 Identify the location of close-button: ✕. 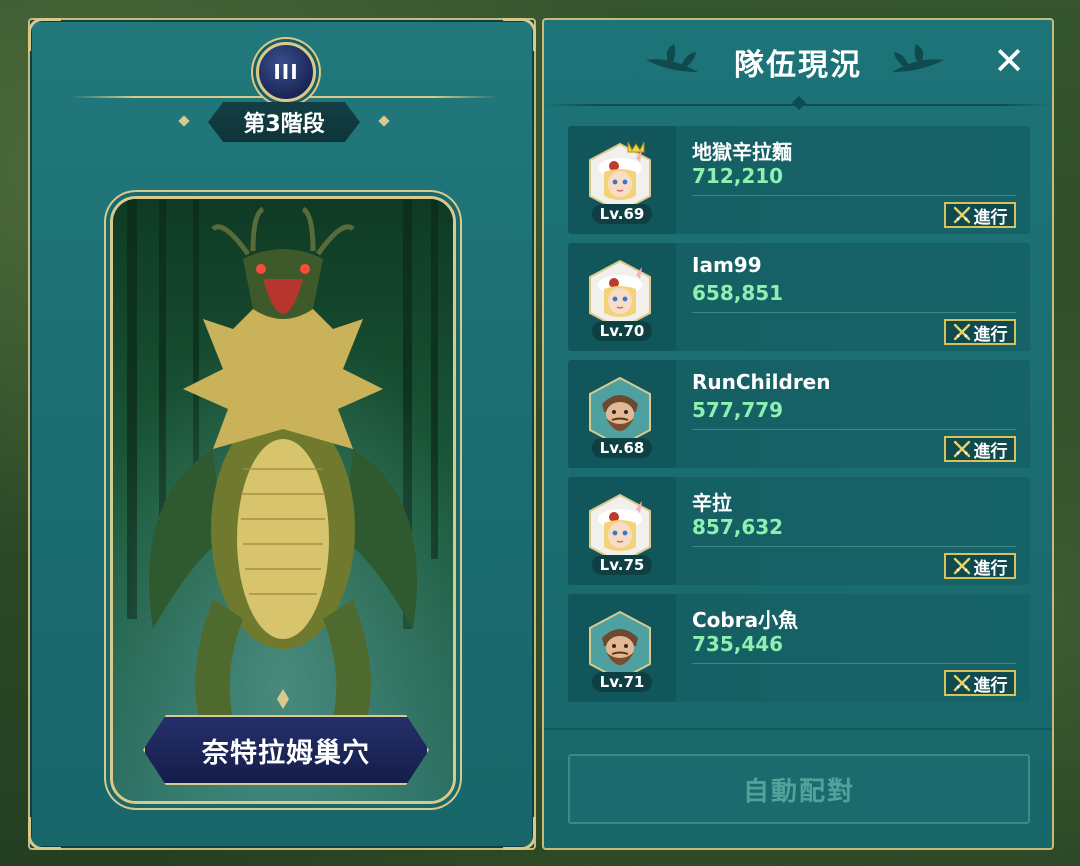
(1009, 61).